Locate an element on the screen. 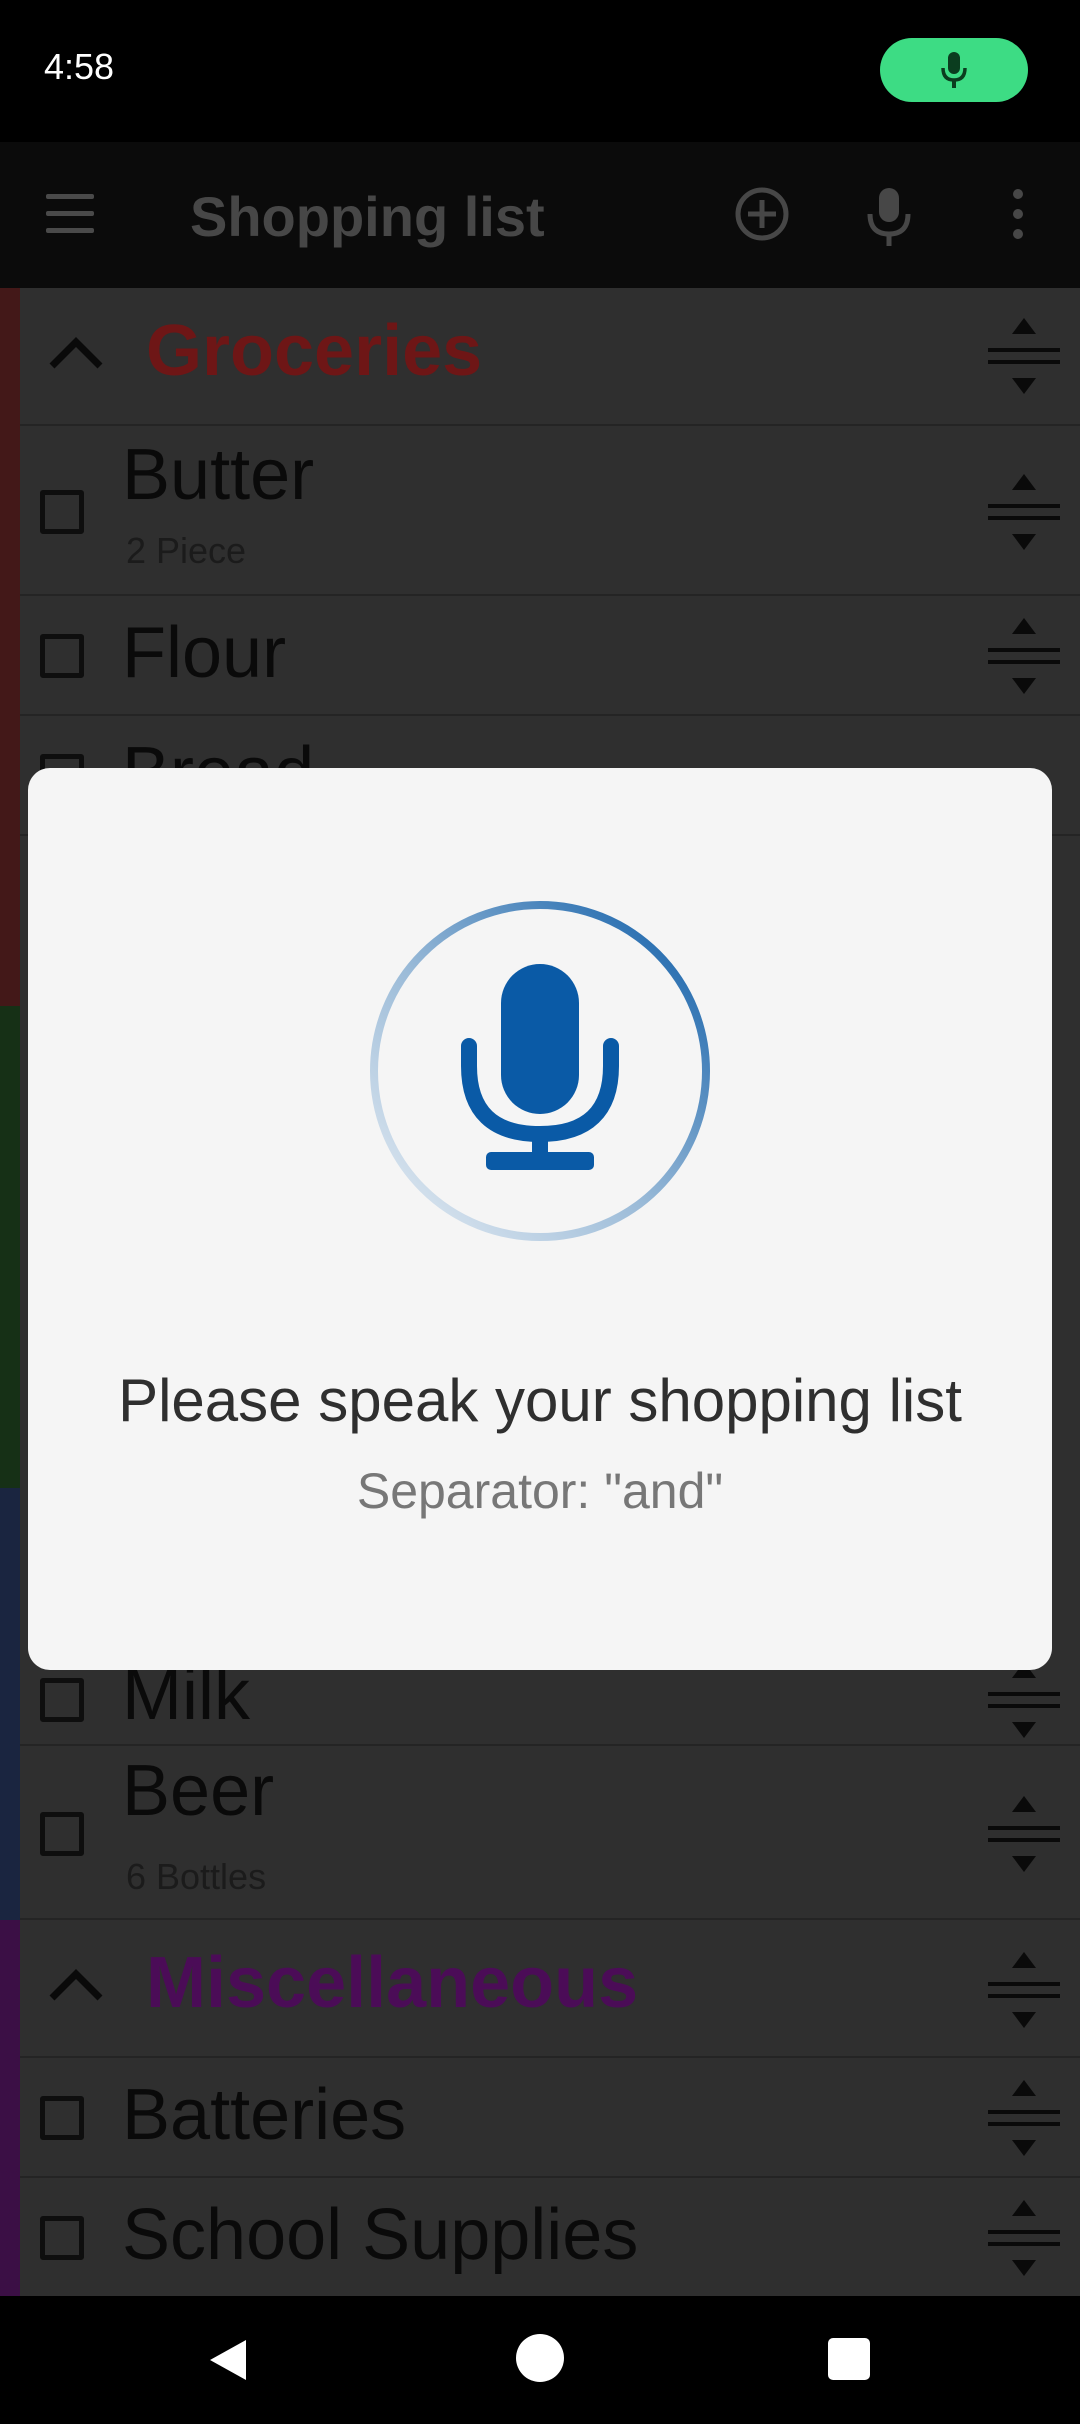  item-name: Flour is located at coordinates (204, 653).